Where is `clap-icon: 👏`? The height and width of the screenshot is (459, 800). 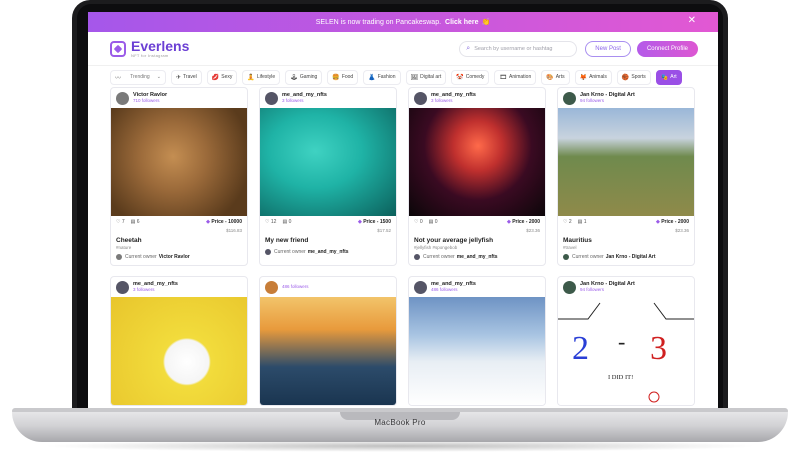 clap-icon: 👏 is located at coordinates (486, 22).